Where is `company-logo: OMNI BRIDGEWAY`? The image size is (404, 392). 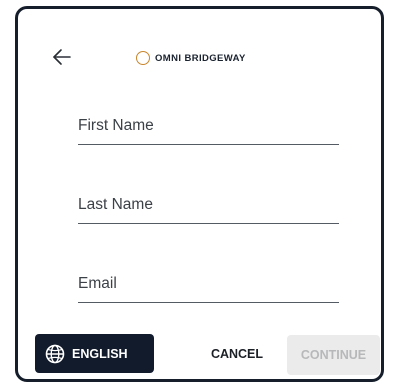 company-logo: OMNI BRIDGEWAY is located at coordinates (191, 58).